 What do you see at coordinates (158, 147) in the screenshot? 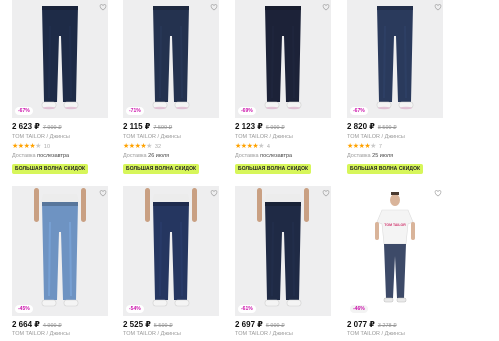
I see `review-count: 32` at bounding box center [158, 147].